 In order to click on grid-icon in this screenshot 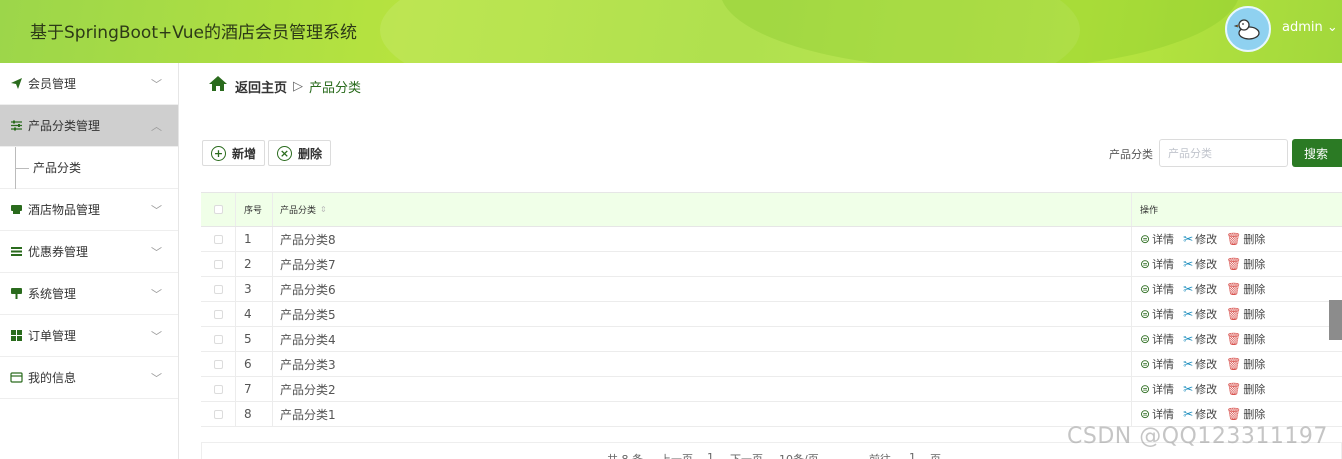, I will do `click(16, 336)`.